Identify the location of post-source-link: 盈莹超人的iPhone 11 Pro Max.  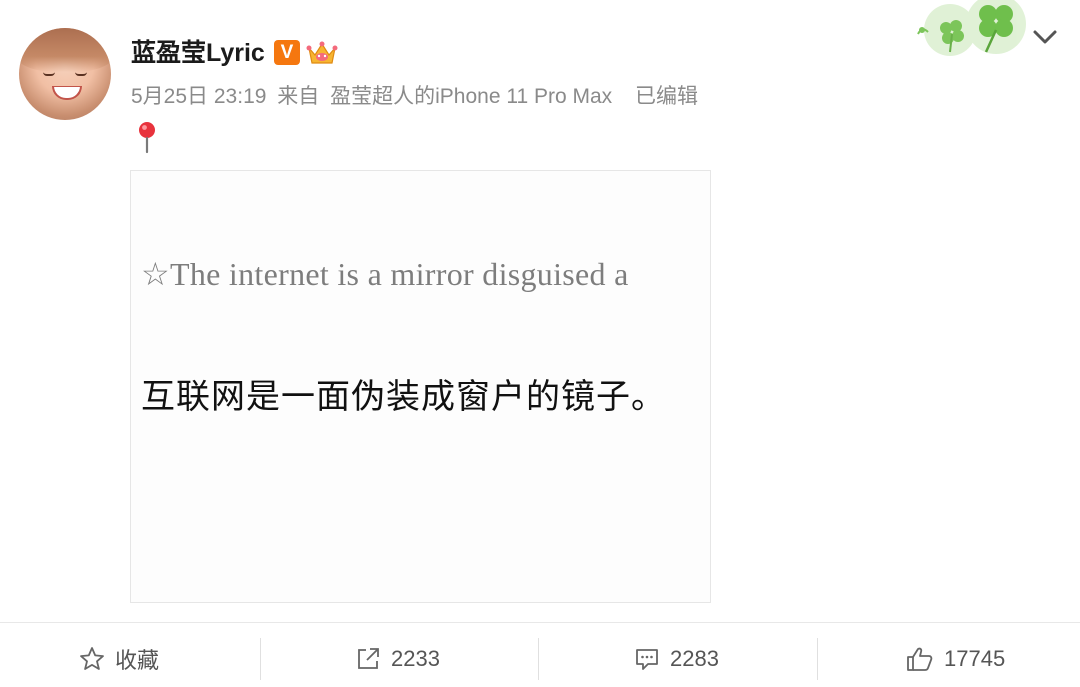
(471, 96).